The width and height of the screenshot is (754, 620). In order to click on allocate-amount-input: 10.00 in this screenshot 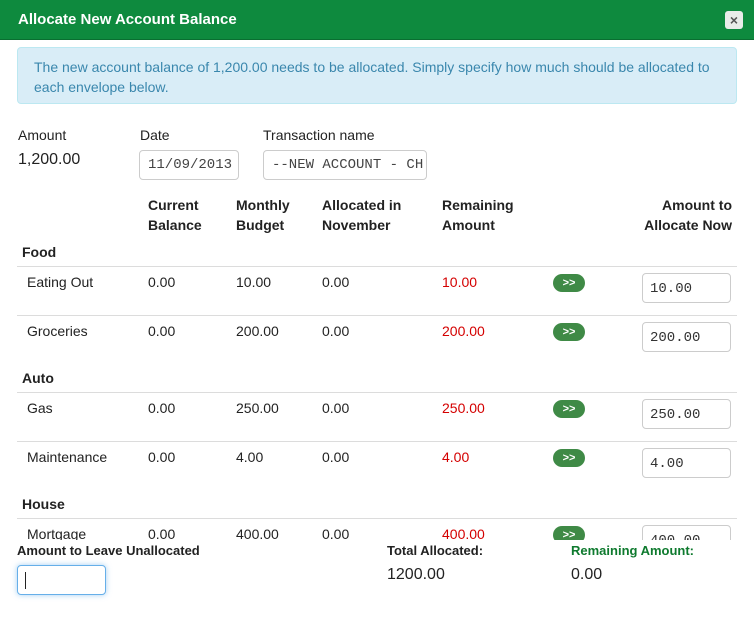, I will do `click(686, 288)`.